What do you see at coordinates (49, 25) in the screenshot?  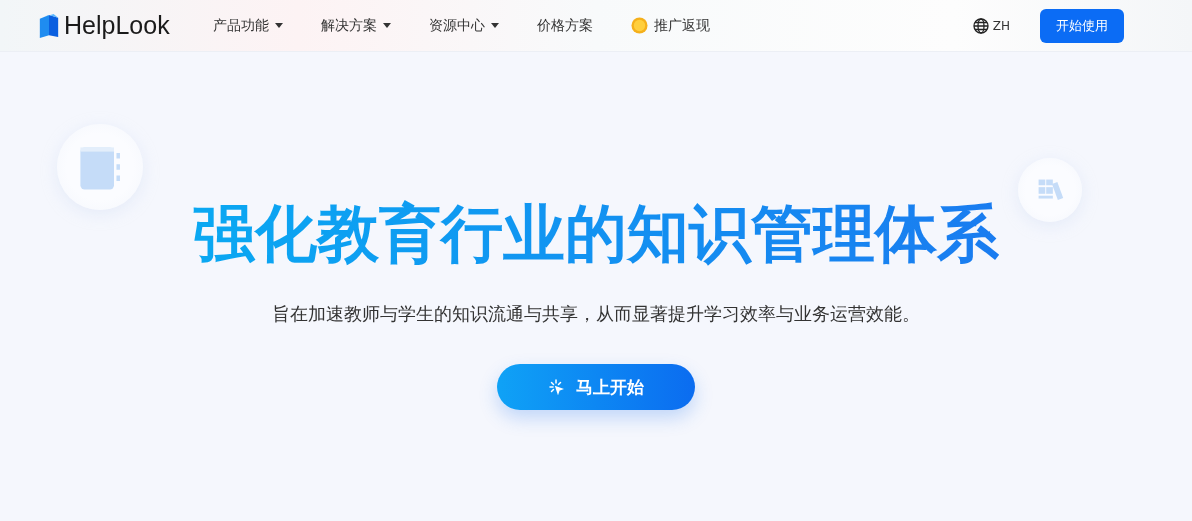 I see `logo-icon` at bounding box center [49, 25].